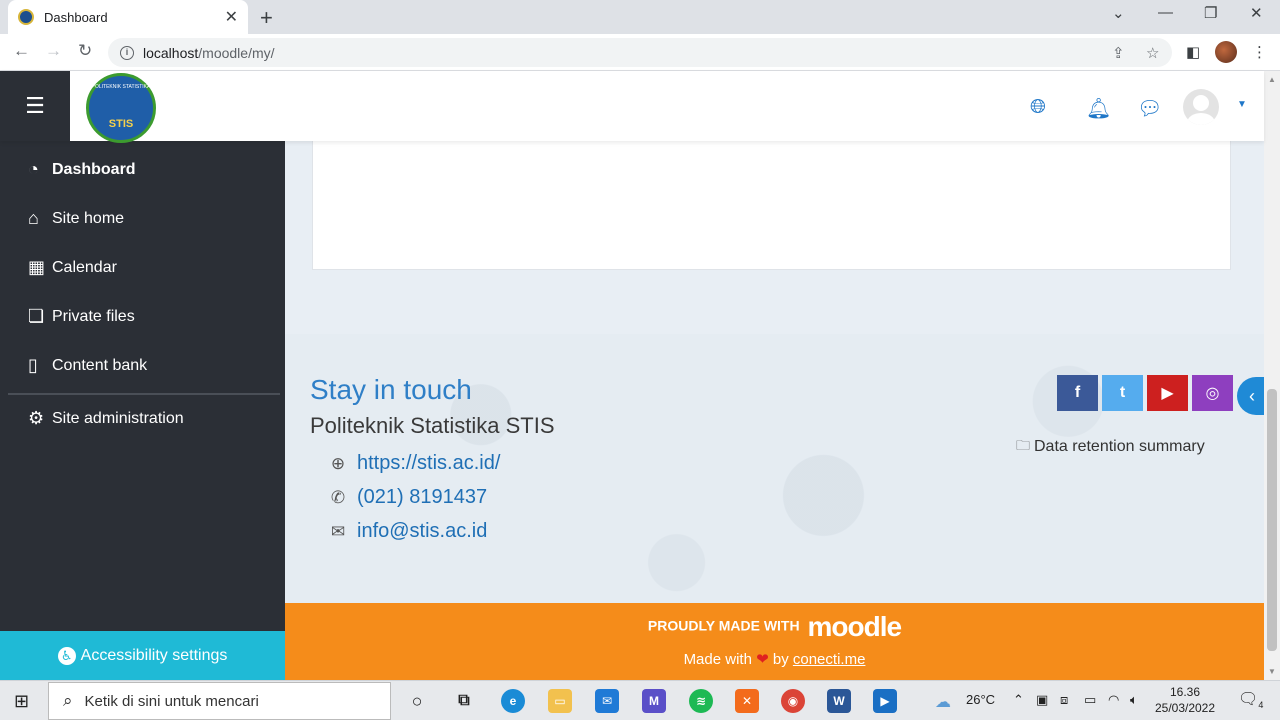 This screenshot has height=720, width=1280. What do you see at coordinates (1113, 700) in the screenshot?
I see `wifi-icon: ◠` at bounding box center [1113, 700].